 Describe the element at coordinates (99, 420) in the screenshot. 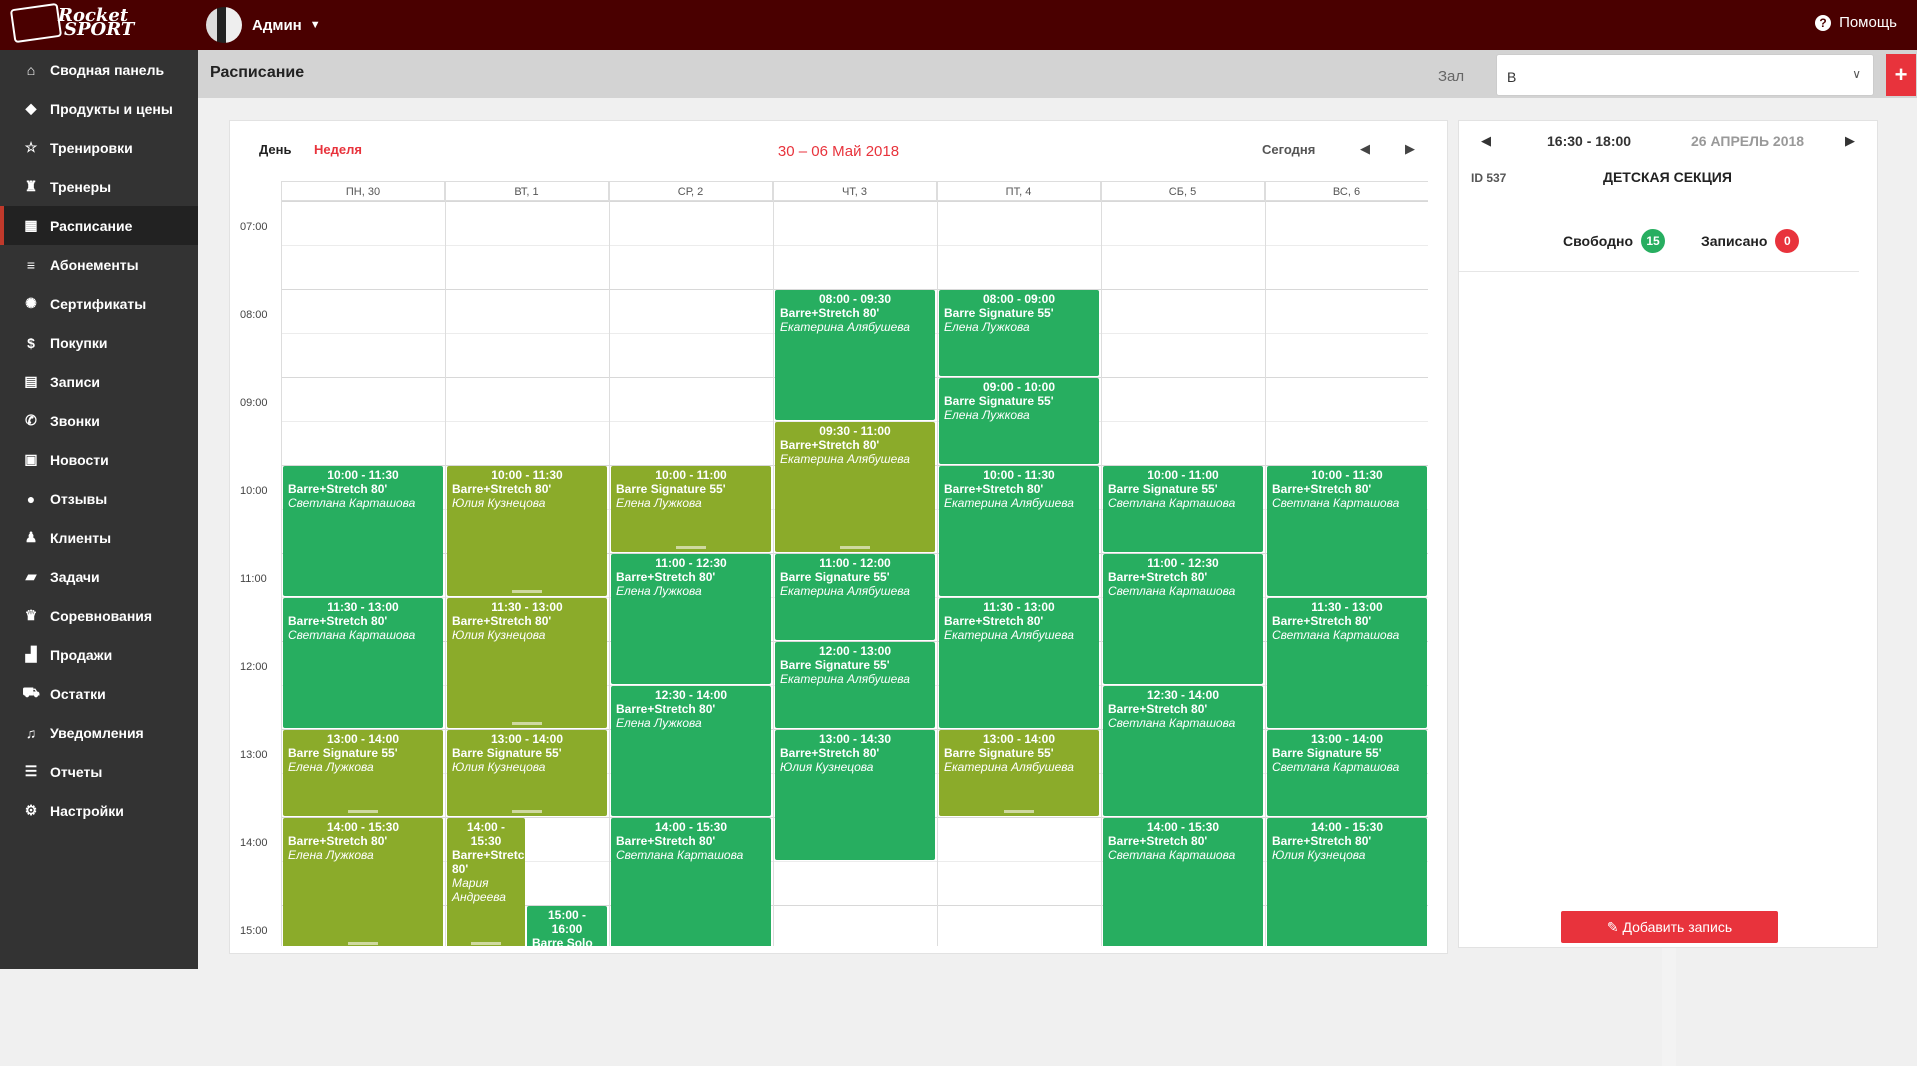

I see `sidebar-item-9: ✆ Звонки` at that location.